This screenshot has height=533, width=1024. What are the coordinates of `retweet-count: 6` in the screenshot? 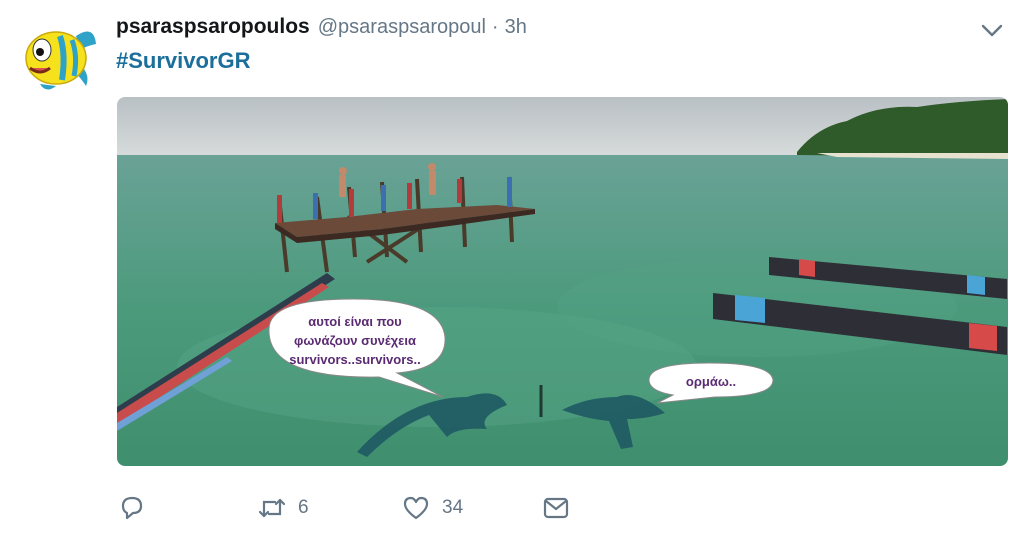 It's located at (303, 507).